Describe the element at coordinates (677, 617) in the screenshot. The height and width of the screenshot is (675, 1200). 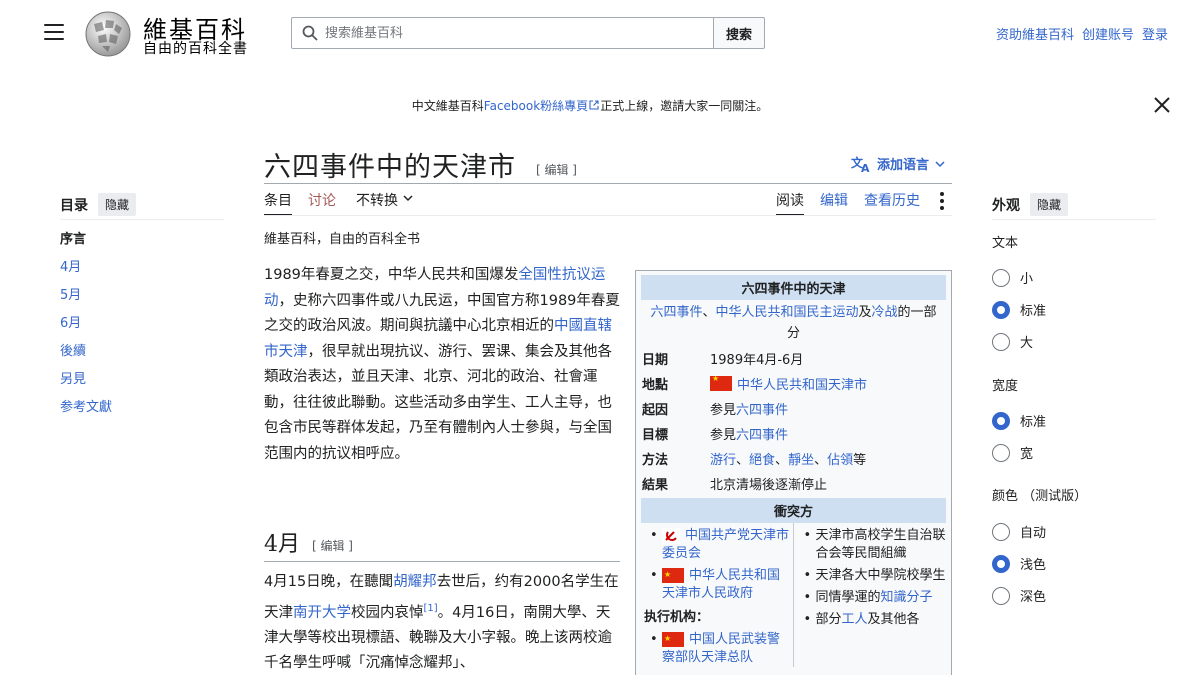
I see `executors-title: 执行机构：` at that location.